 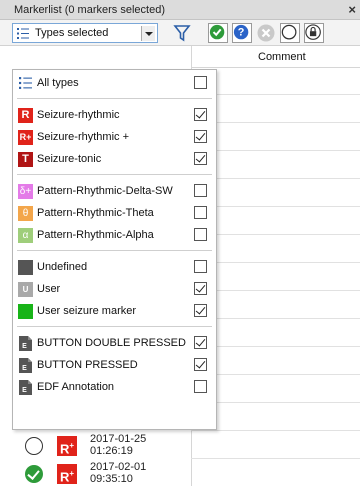 I want to click on option-button-double-pressed: E BUTTON DOUBLE PRESSED, so click(x=114, y=343).